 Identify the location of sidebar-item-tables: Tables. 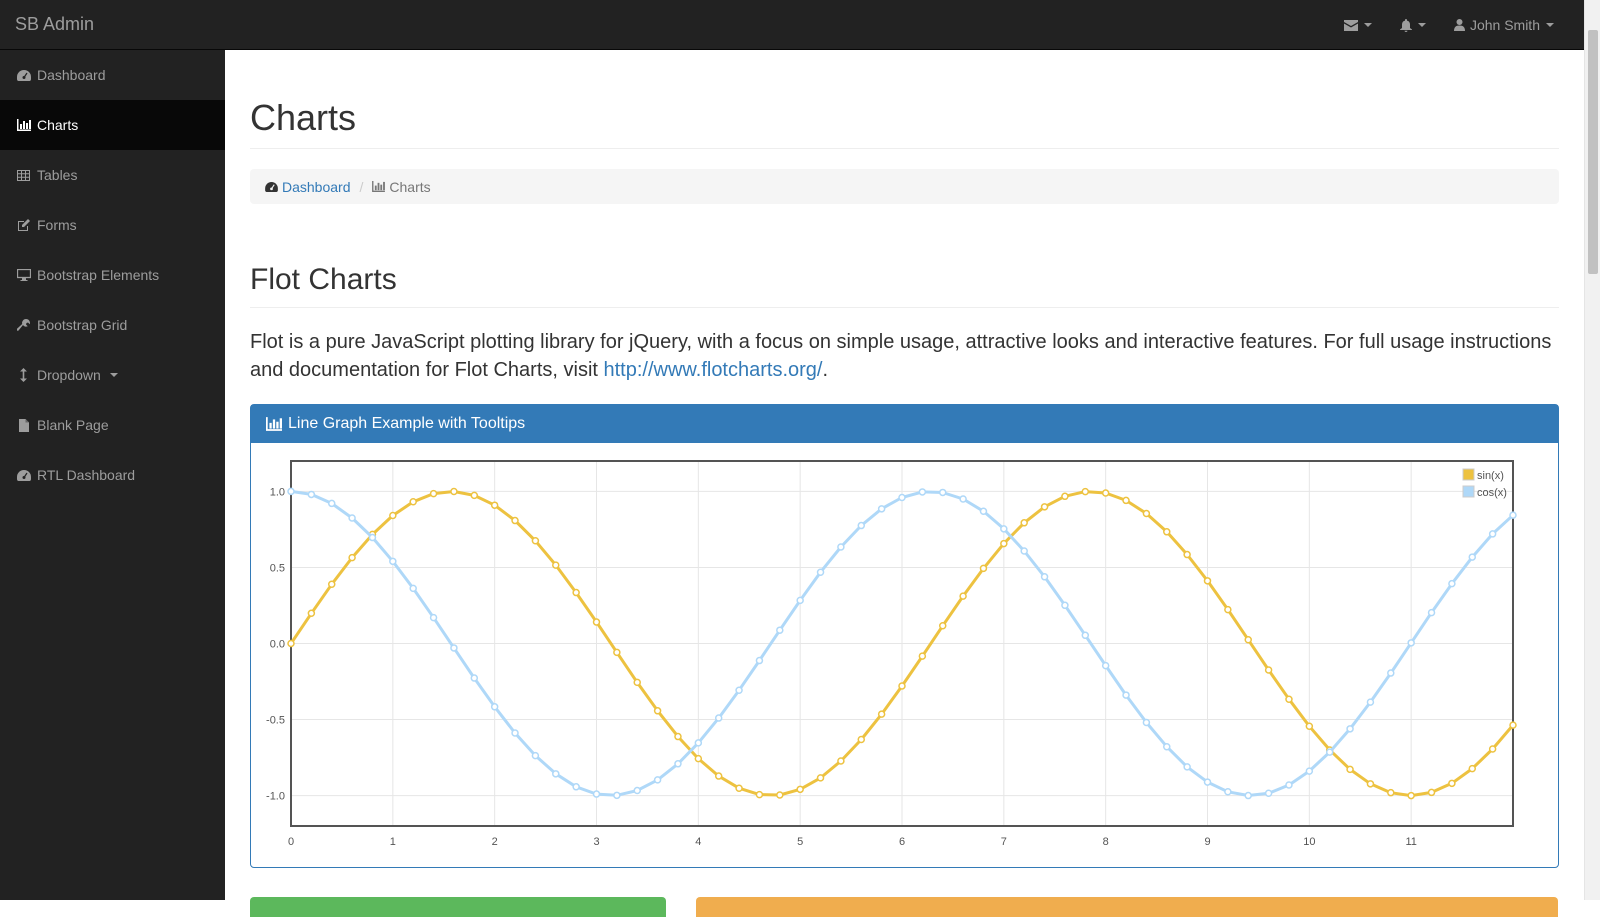
(112, 175).